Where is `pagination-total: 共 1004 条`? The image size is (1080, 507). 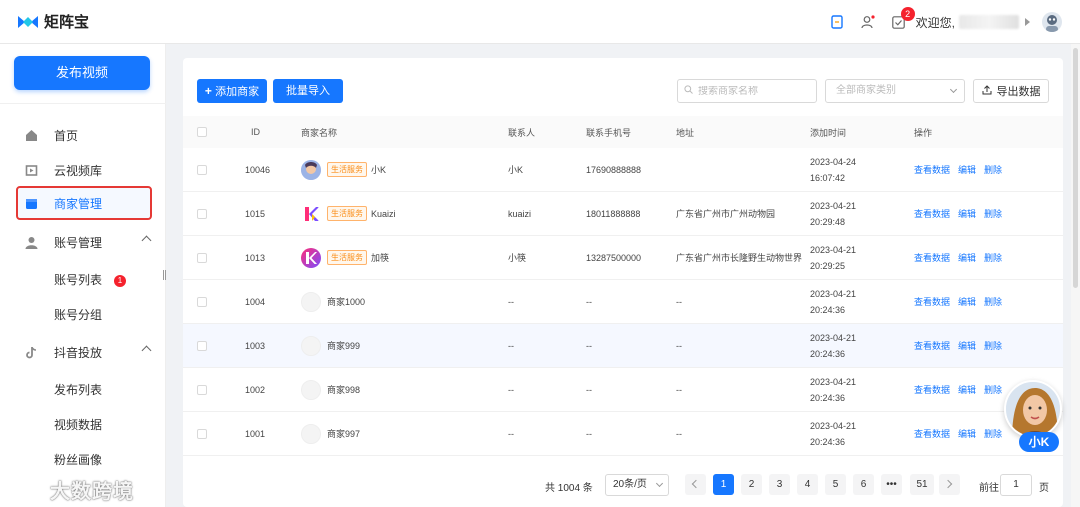 pagination-total: 共 1004 条 is located at coordinates (569, 488).